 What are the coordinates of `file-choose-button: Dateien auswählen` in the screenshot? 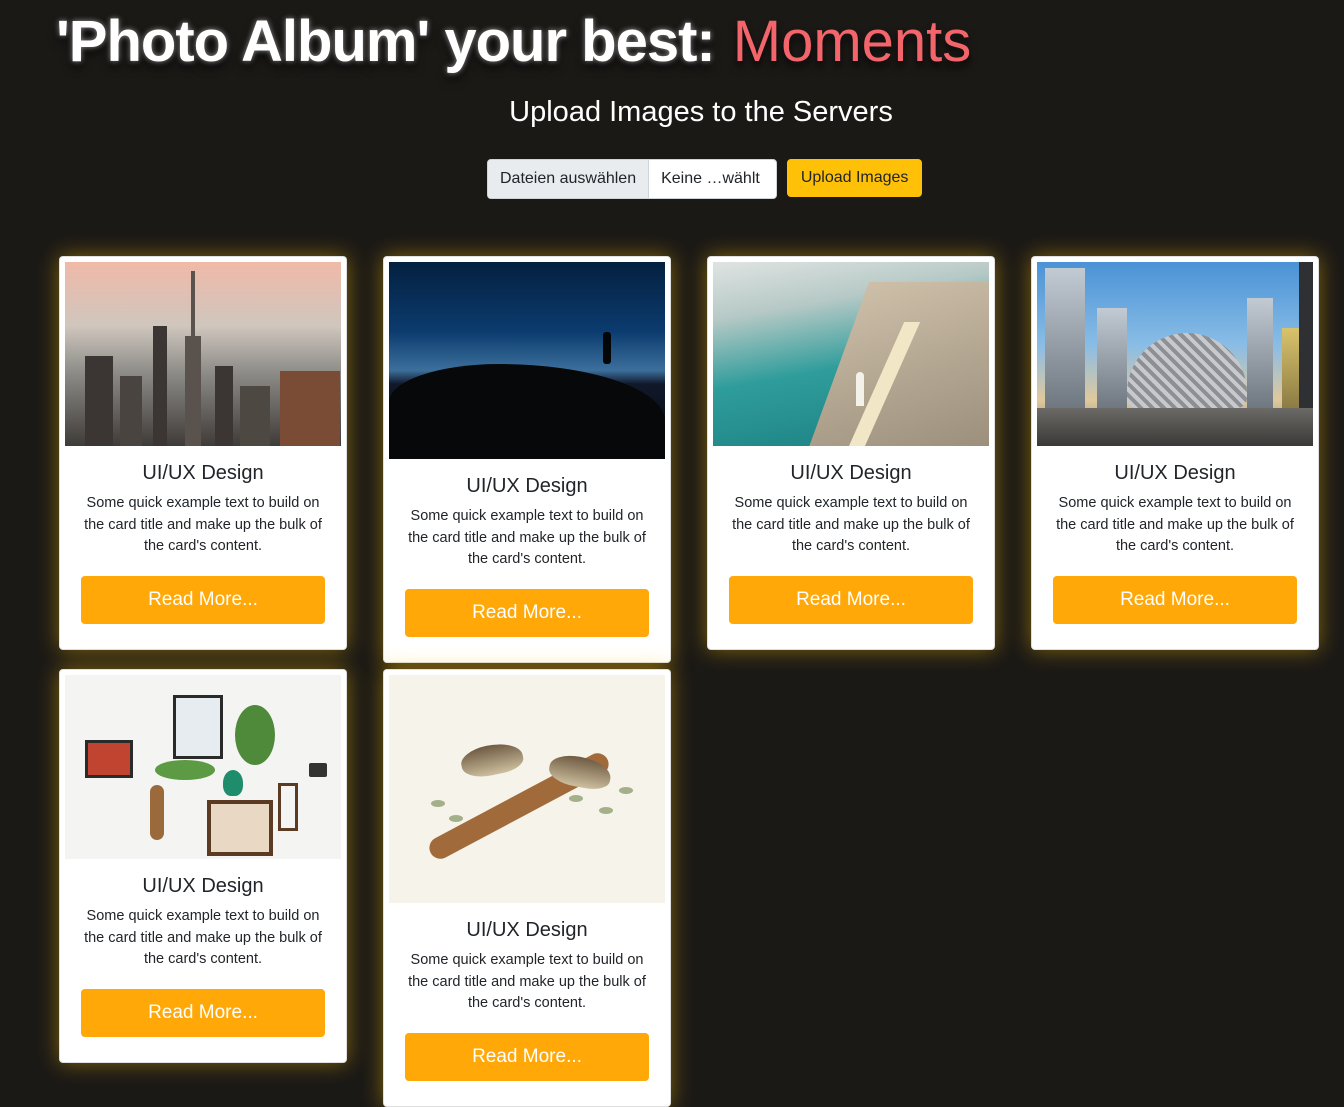 It's located at (569, 179).